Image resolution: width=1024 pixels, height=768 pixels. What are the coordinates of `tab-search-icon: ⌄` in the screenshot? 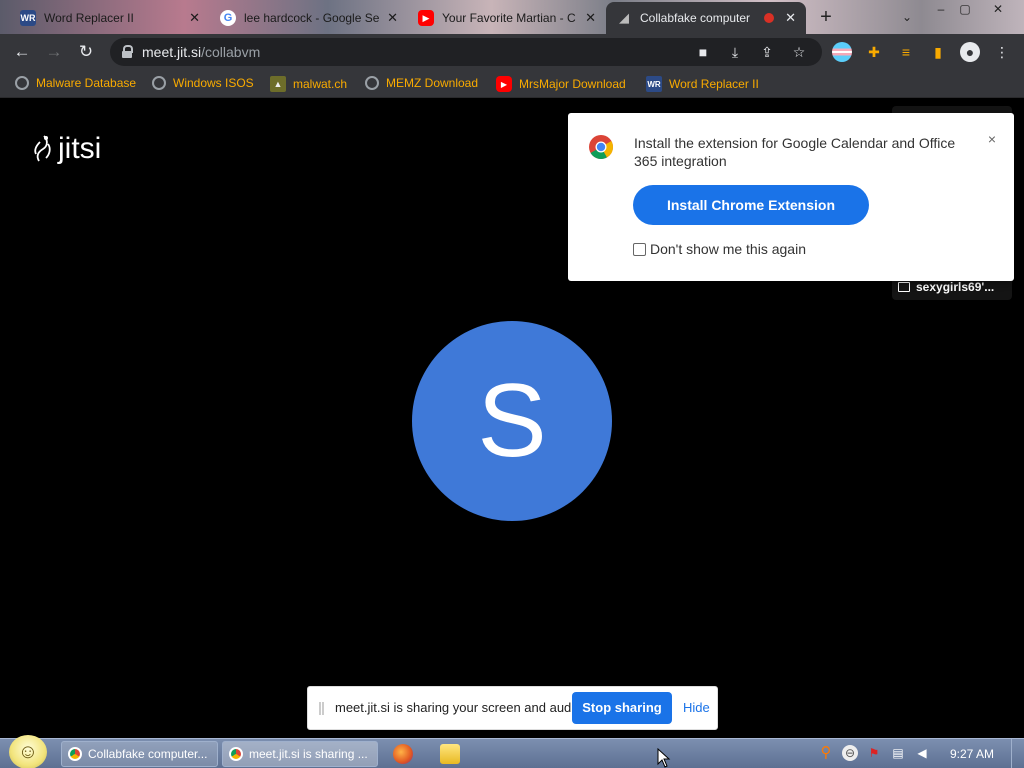 It's located at (907, 17).